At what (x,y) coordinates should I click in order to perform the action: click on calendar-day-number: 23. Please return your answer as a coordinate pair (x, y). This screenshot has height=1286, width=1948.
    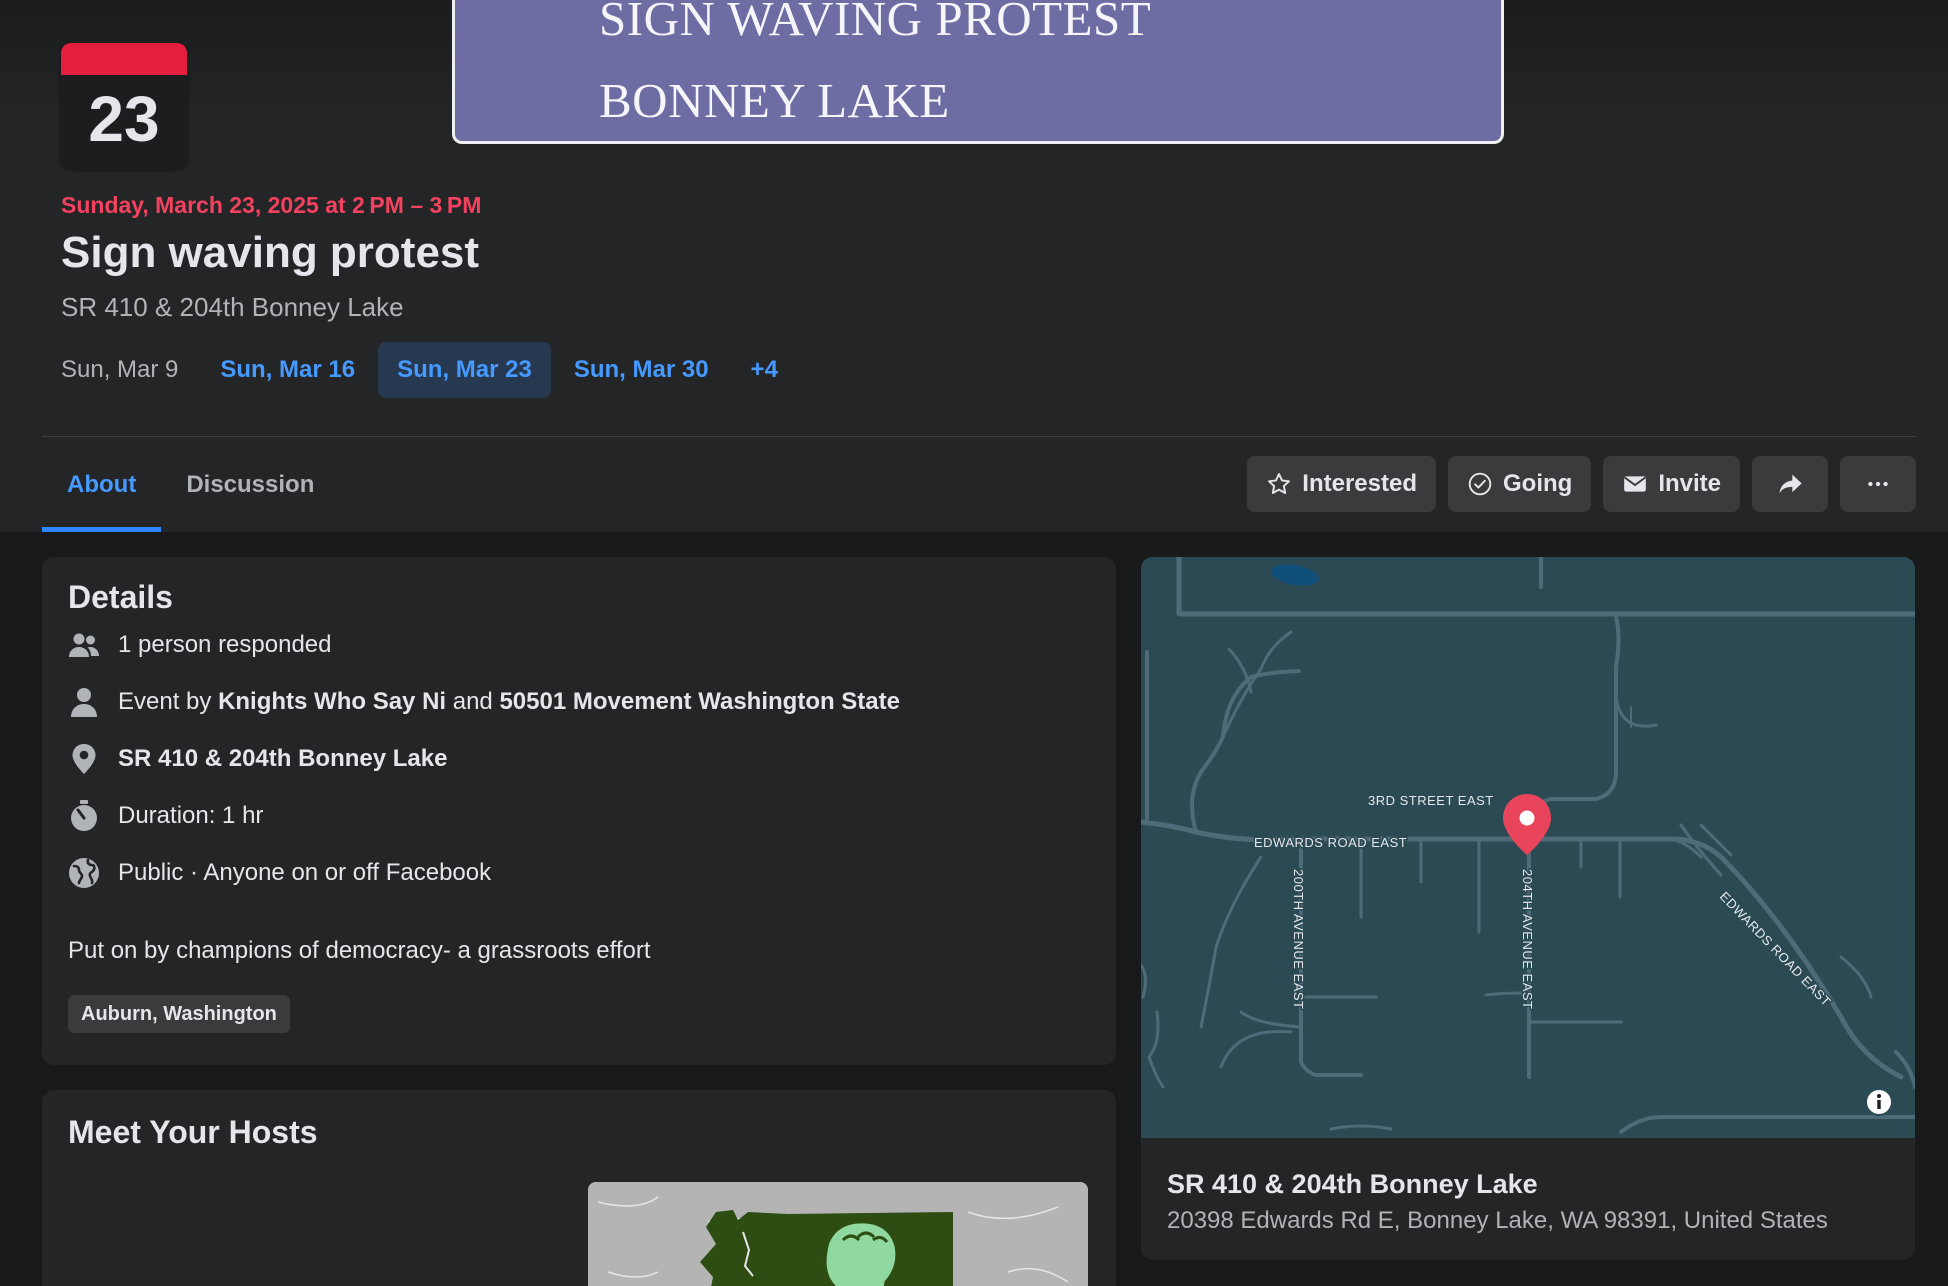
    Looking at the image, I should click on (124, 119).